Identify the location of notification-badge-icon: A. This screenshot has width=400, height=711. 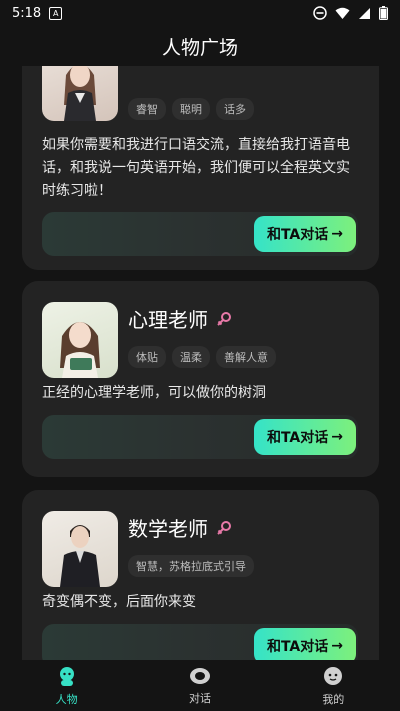
(56, 13).